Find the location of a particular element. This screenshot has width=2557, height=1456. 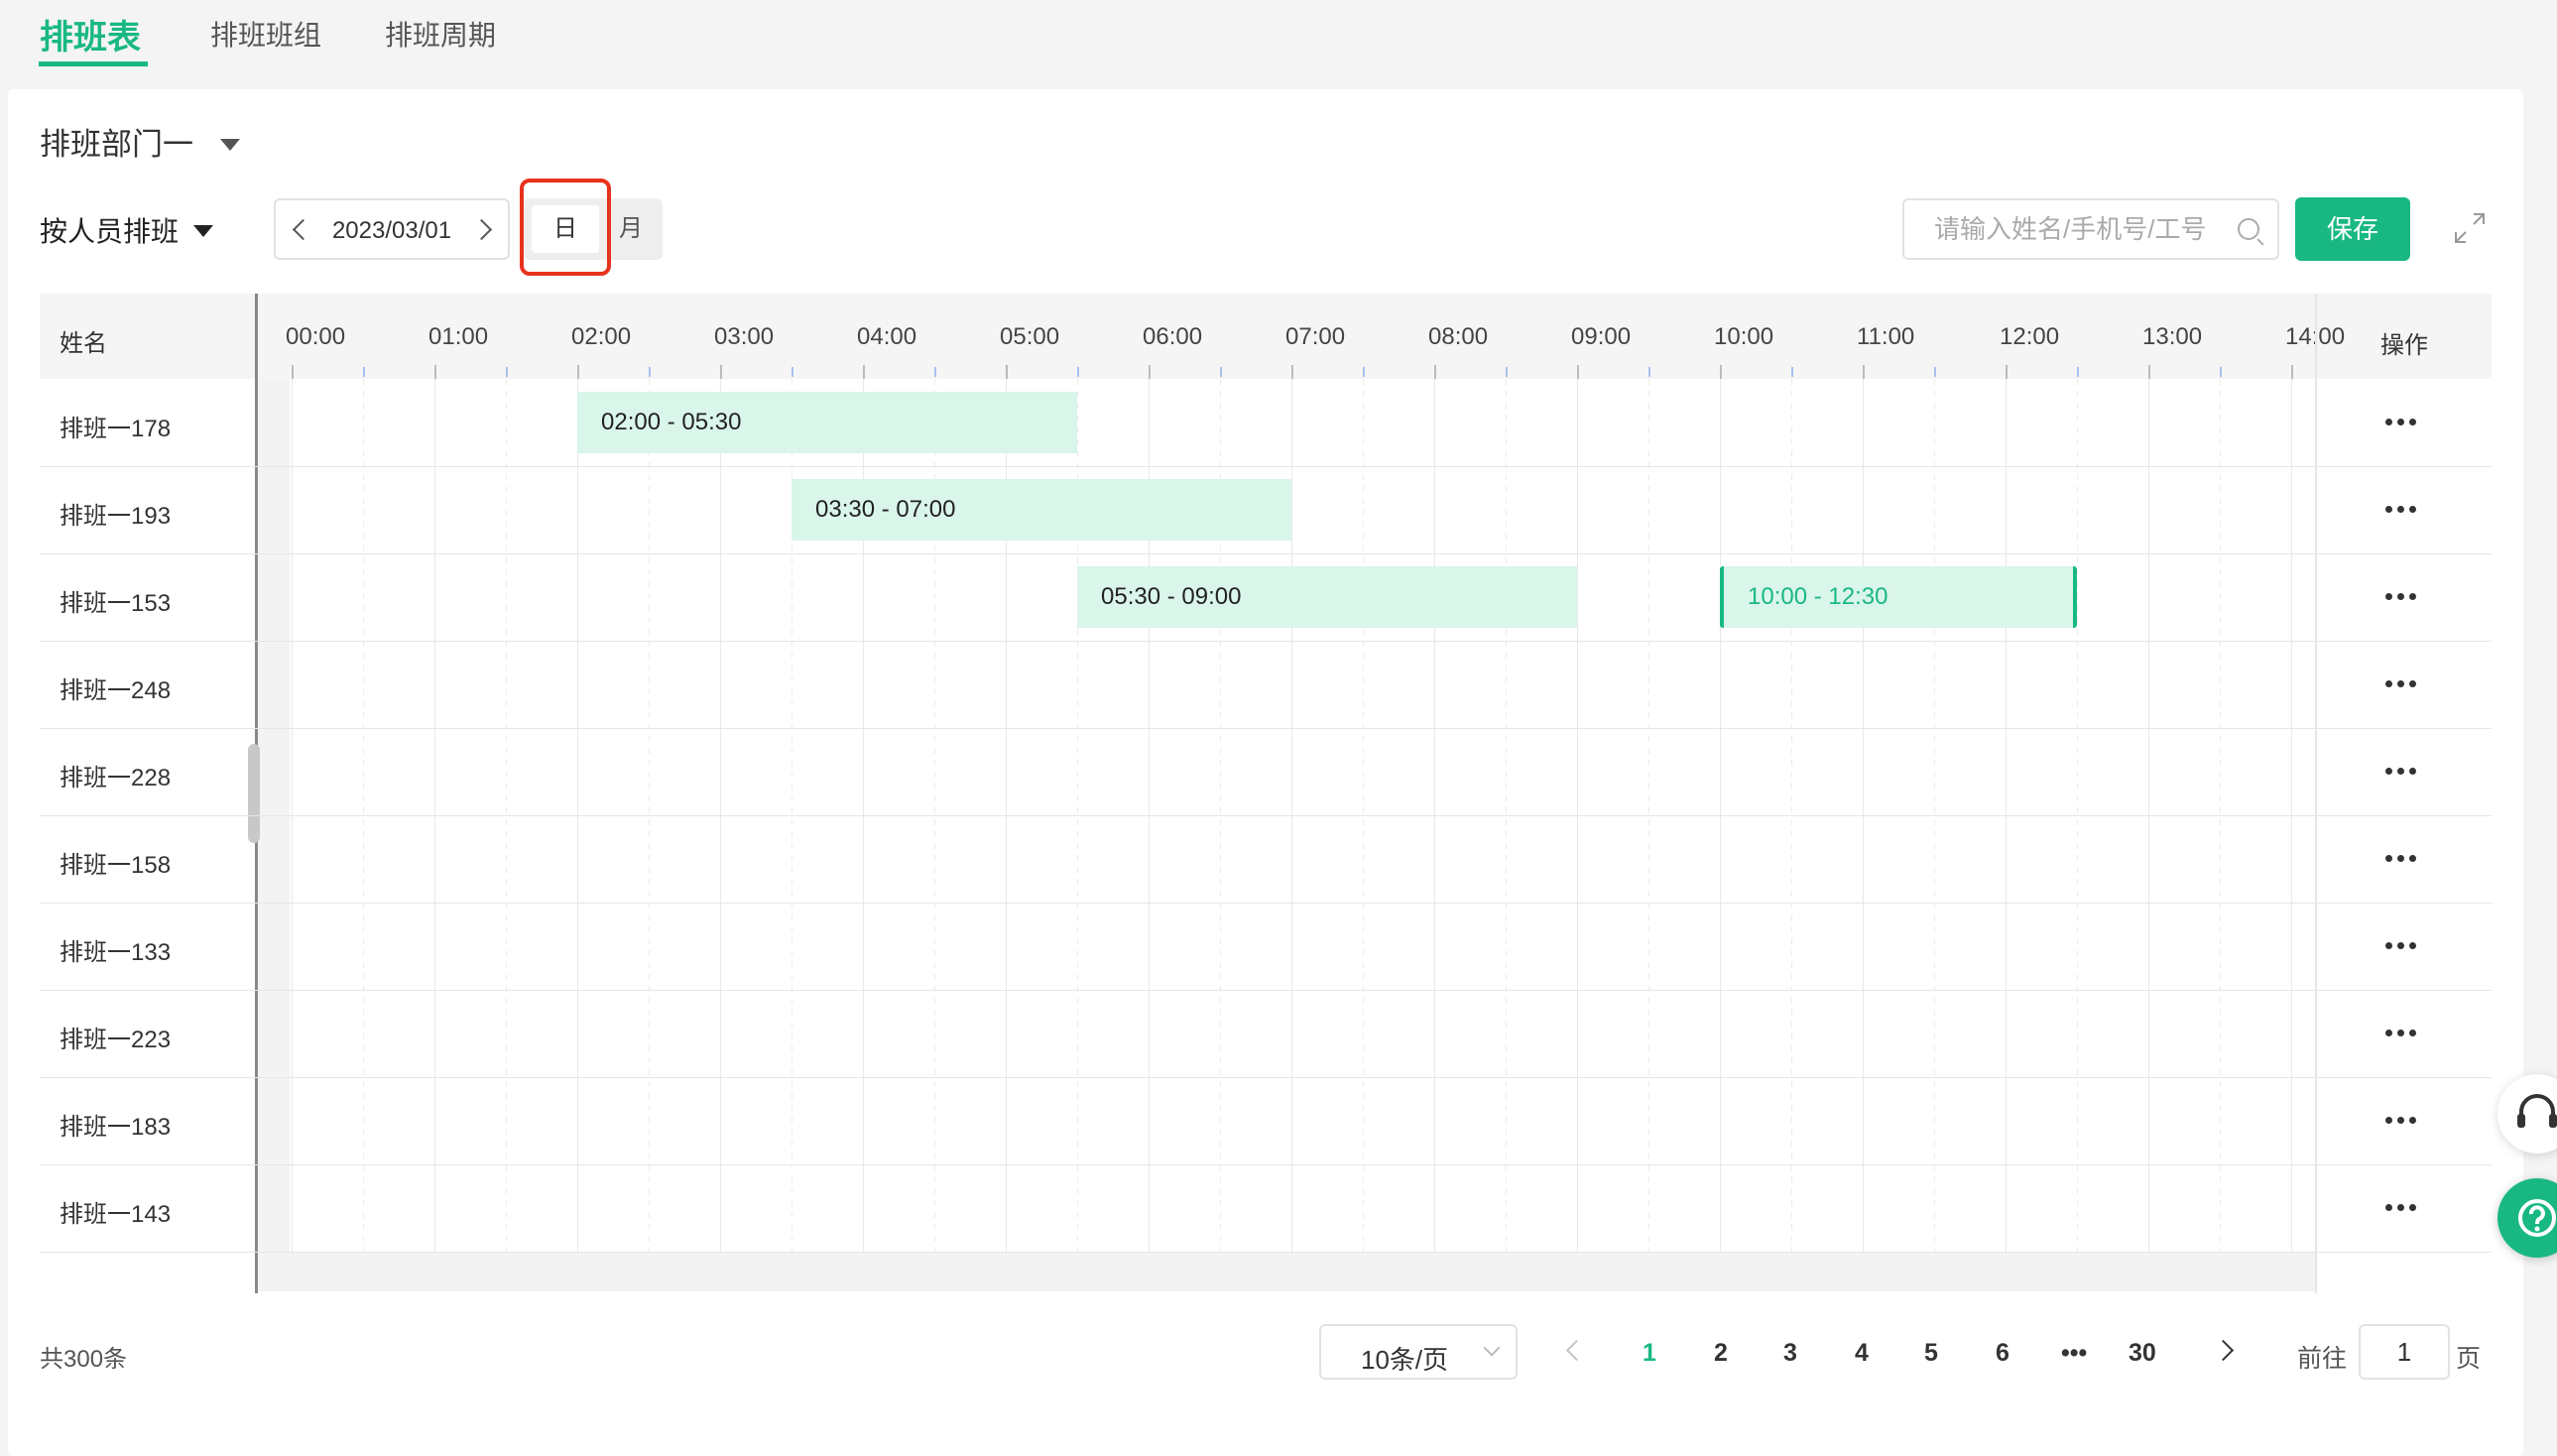

page-number: 6 is located at coordinates (2002, 1353).